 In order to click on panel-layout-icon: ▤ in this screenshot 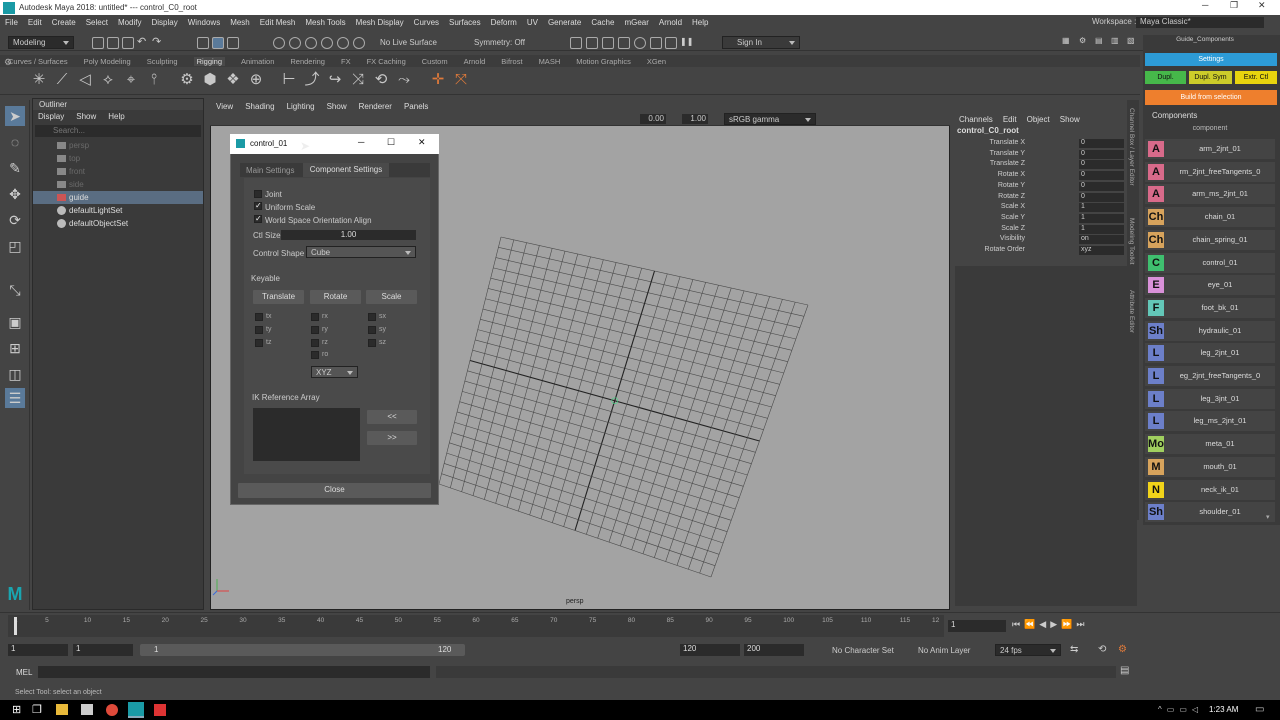, I will do `click(1101, 42)`.